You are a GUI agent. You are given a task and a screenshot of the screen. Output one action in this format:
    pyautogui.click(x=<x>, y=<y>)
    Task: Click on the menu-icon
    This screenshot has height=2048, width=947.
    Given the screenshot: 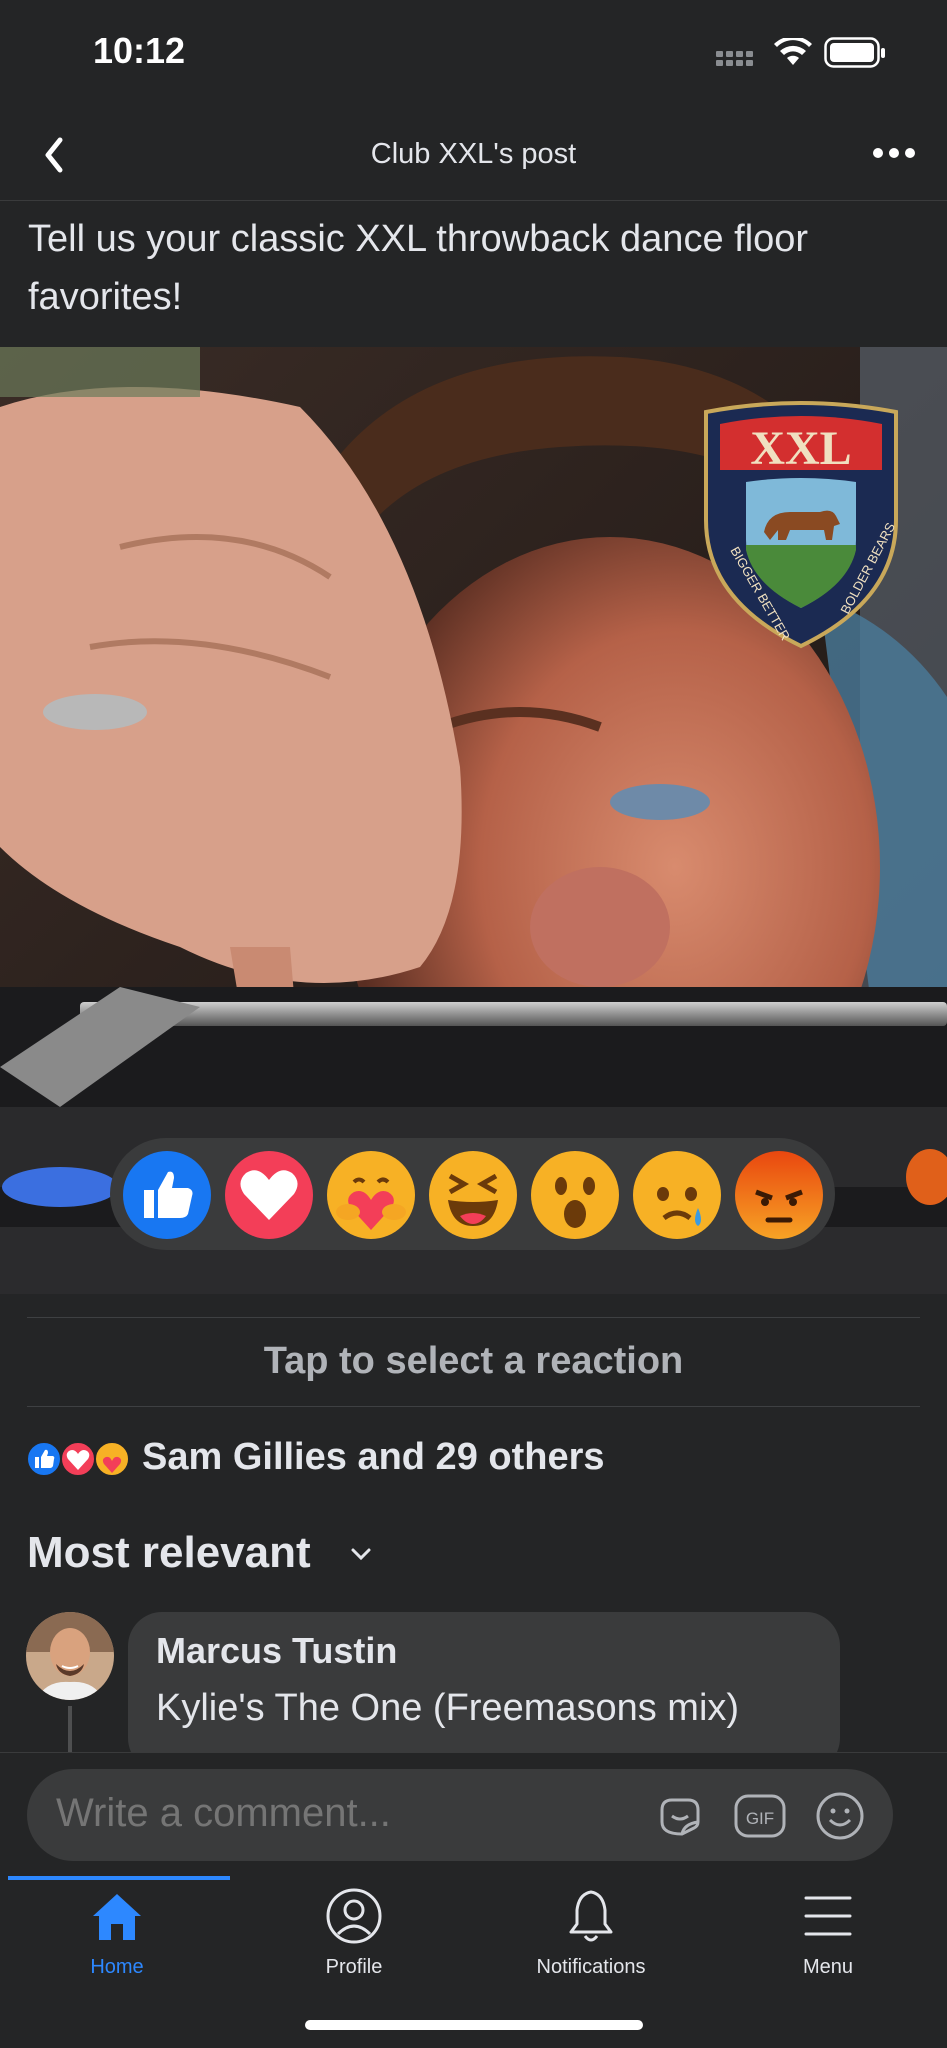 What is the action you would take?
    pyautogui.click(x=828, y=1916)
    